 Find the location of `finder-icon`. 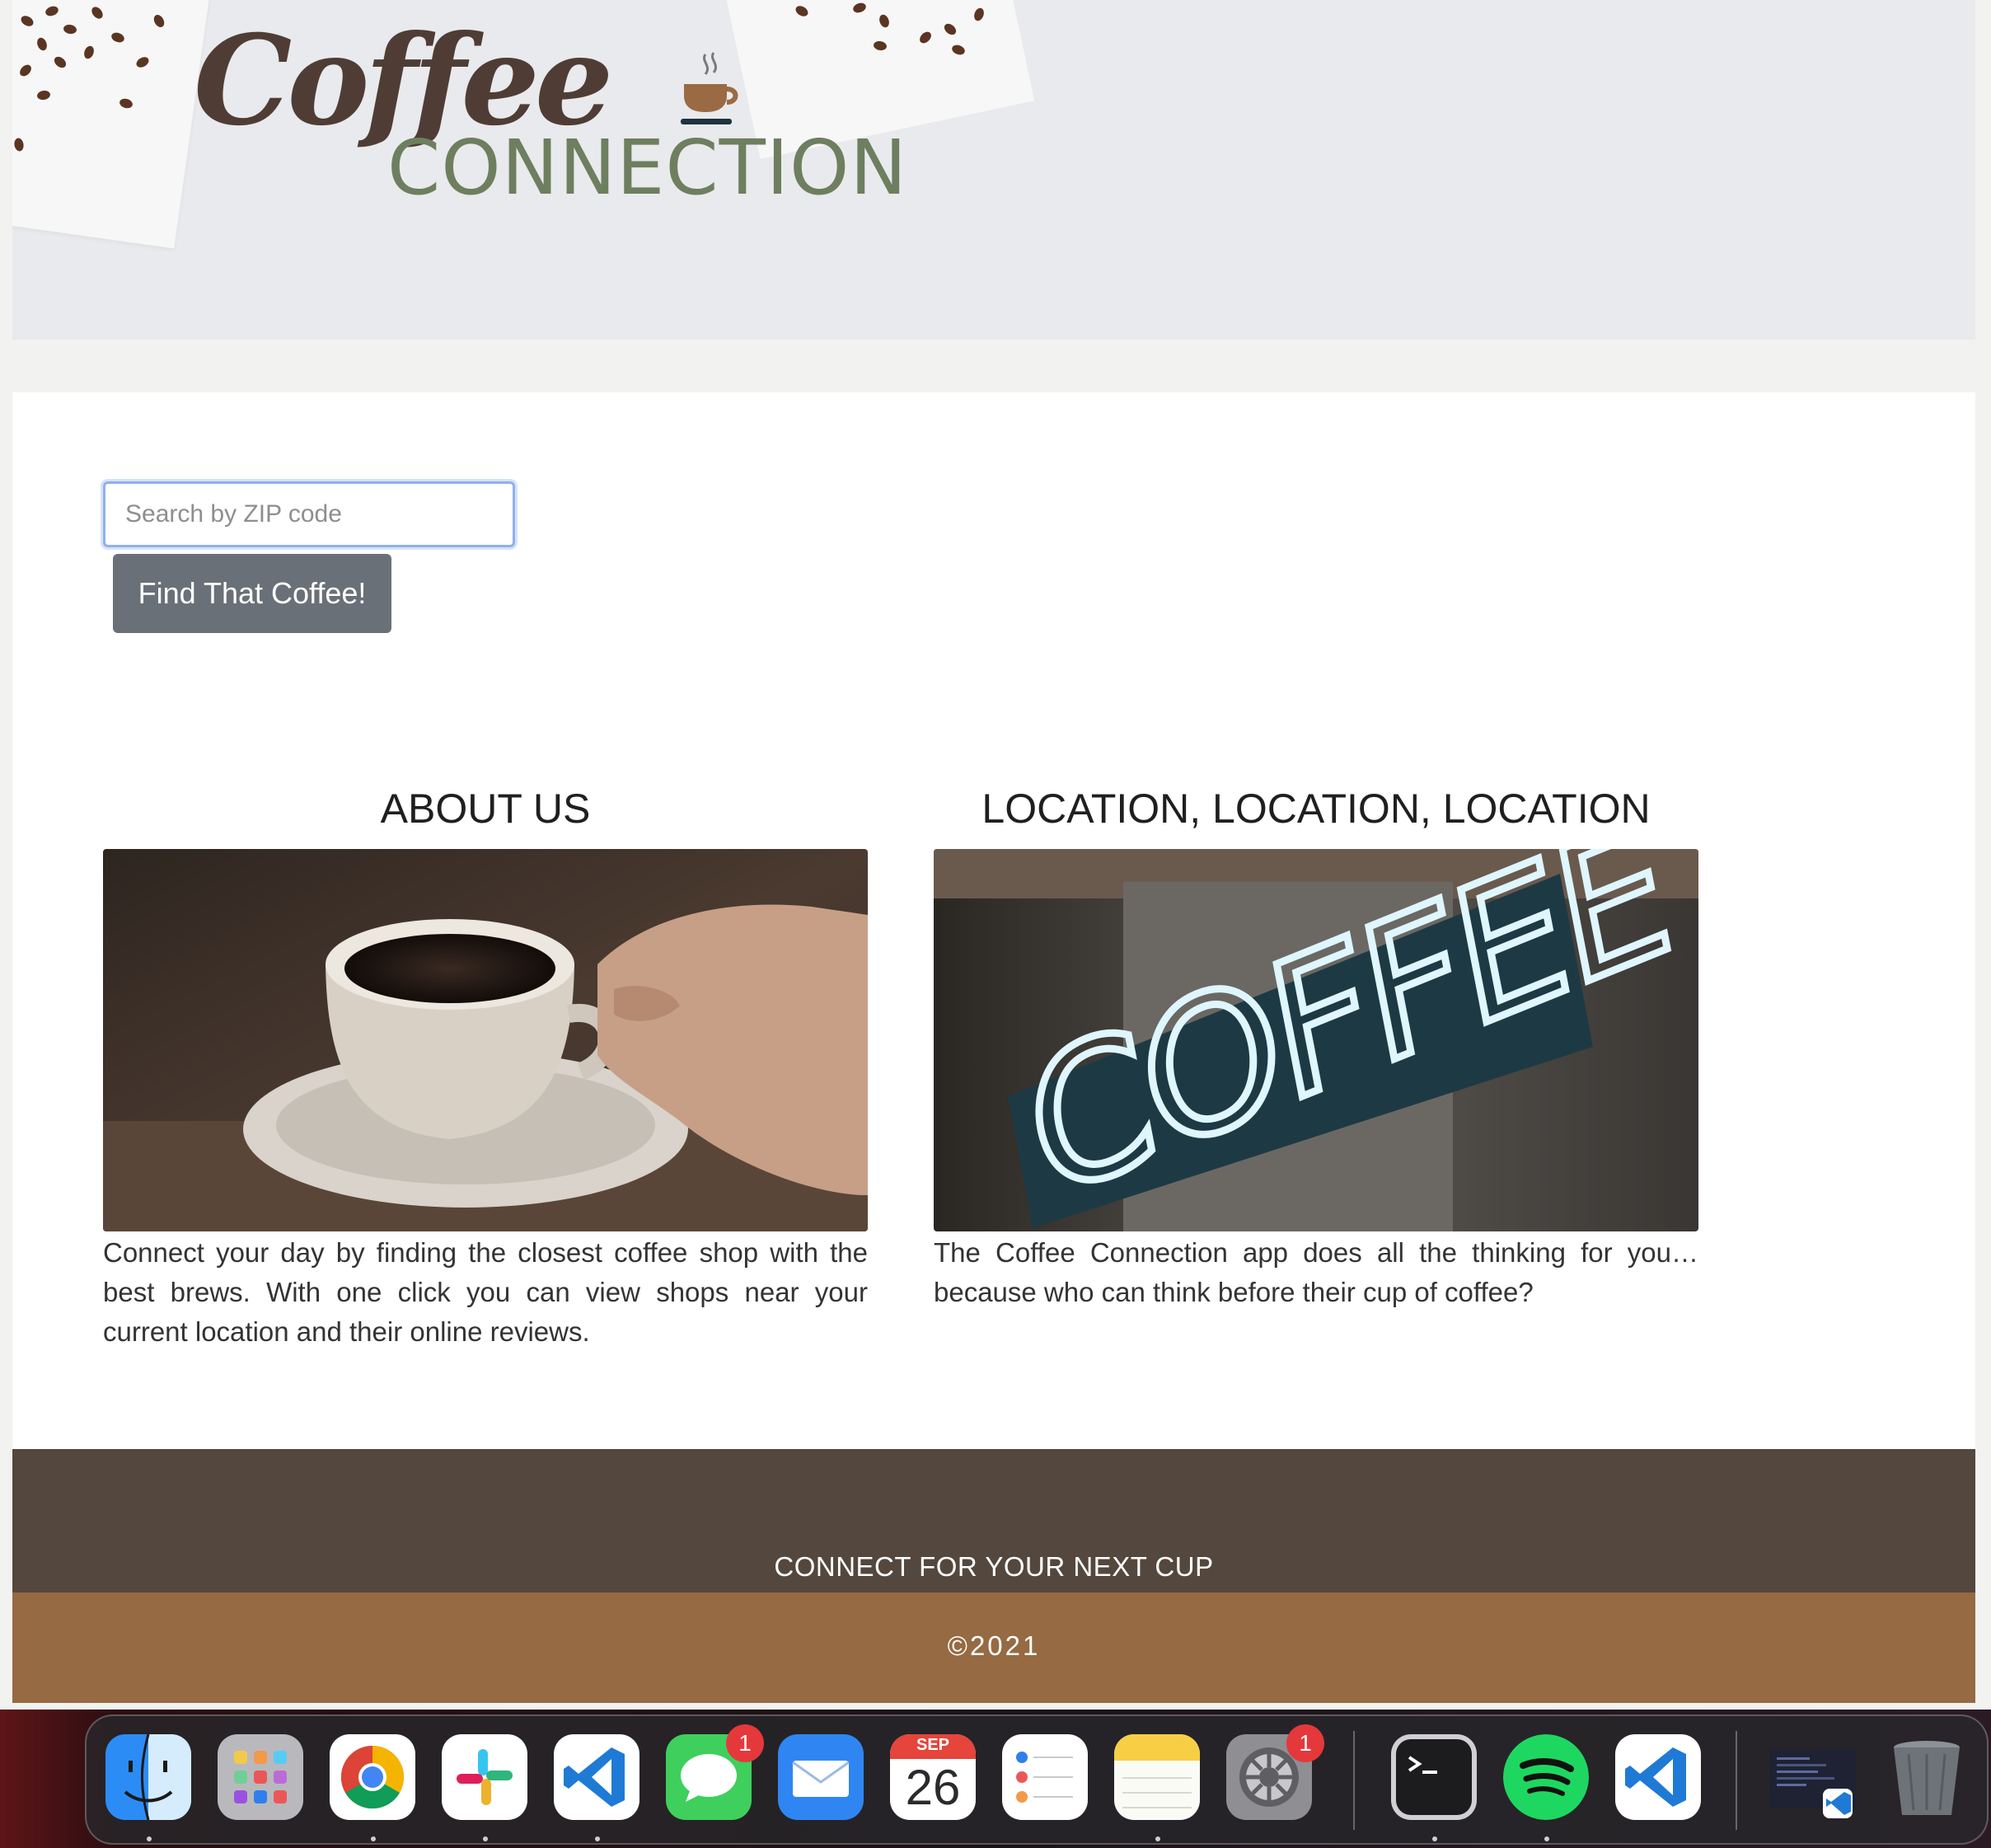

finder-icon is located at coordinates (148, 1777).